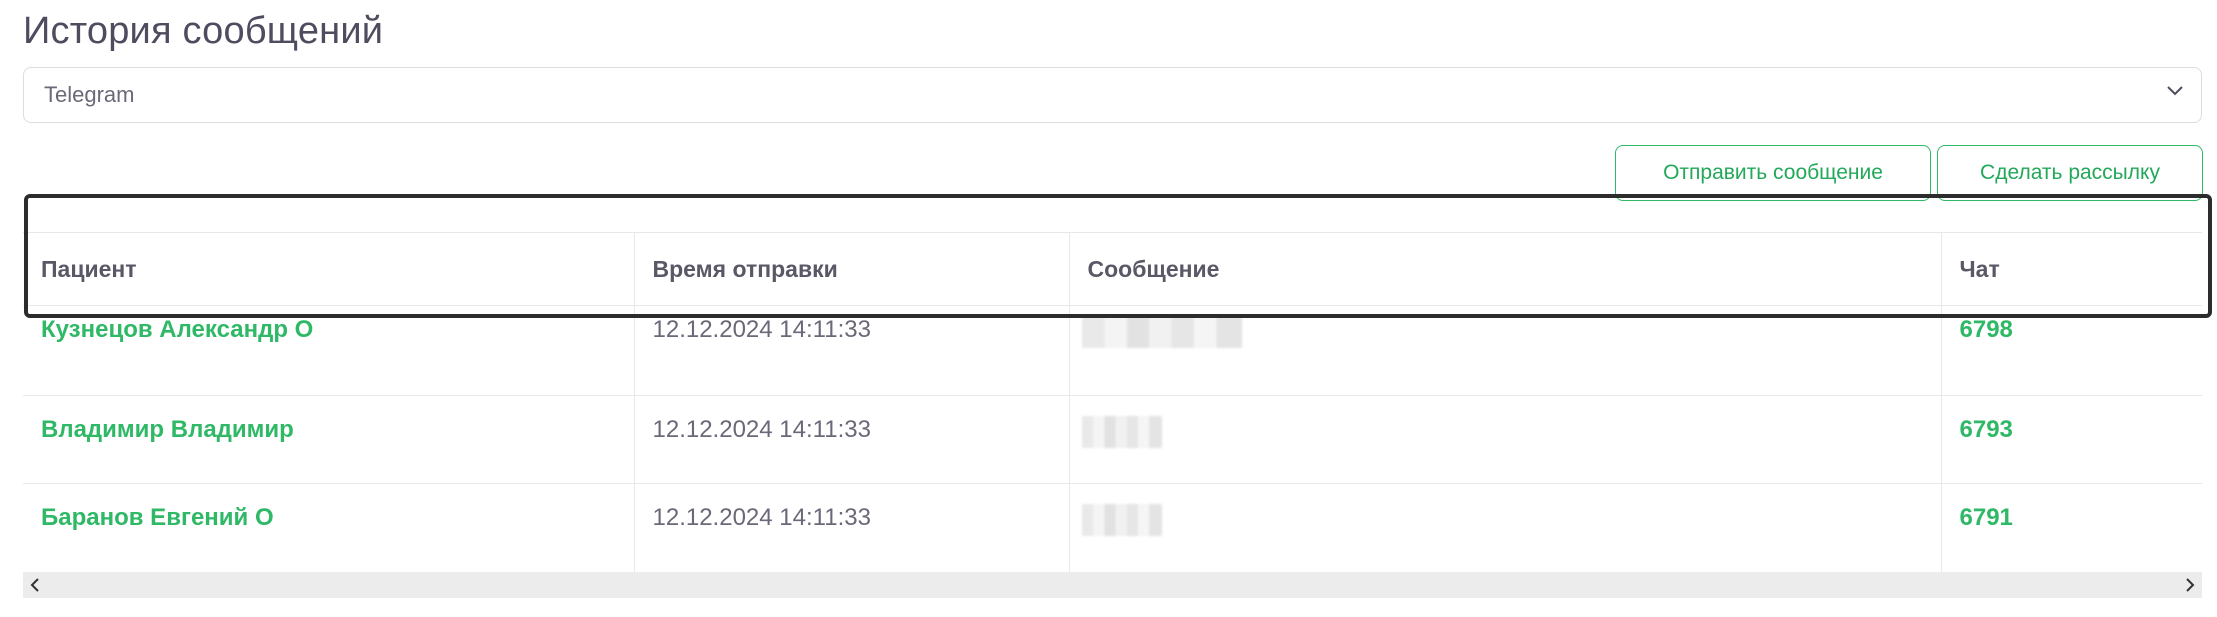 The image size is (2217, 617). I want to click on chat-link: 6793, so click(1986, 429).